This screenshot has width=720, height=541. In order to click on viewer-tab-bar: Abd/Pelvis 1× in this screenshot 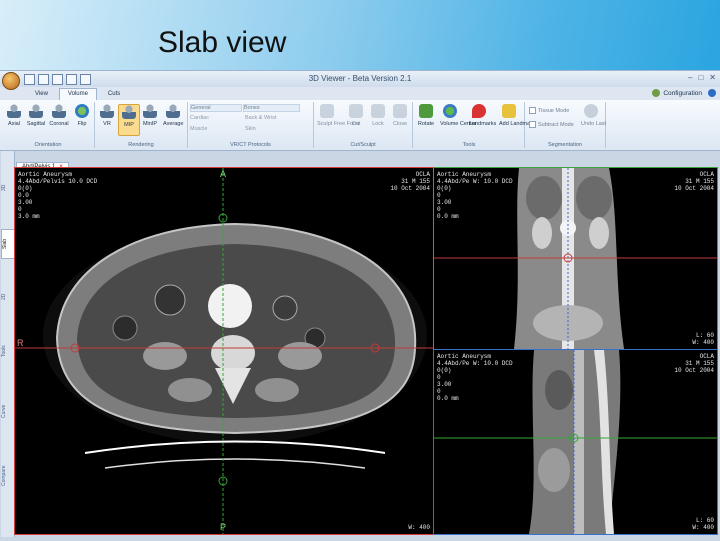, I will do `click(42, 163)`.